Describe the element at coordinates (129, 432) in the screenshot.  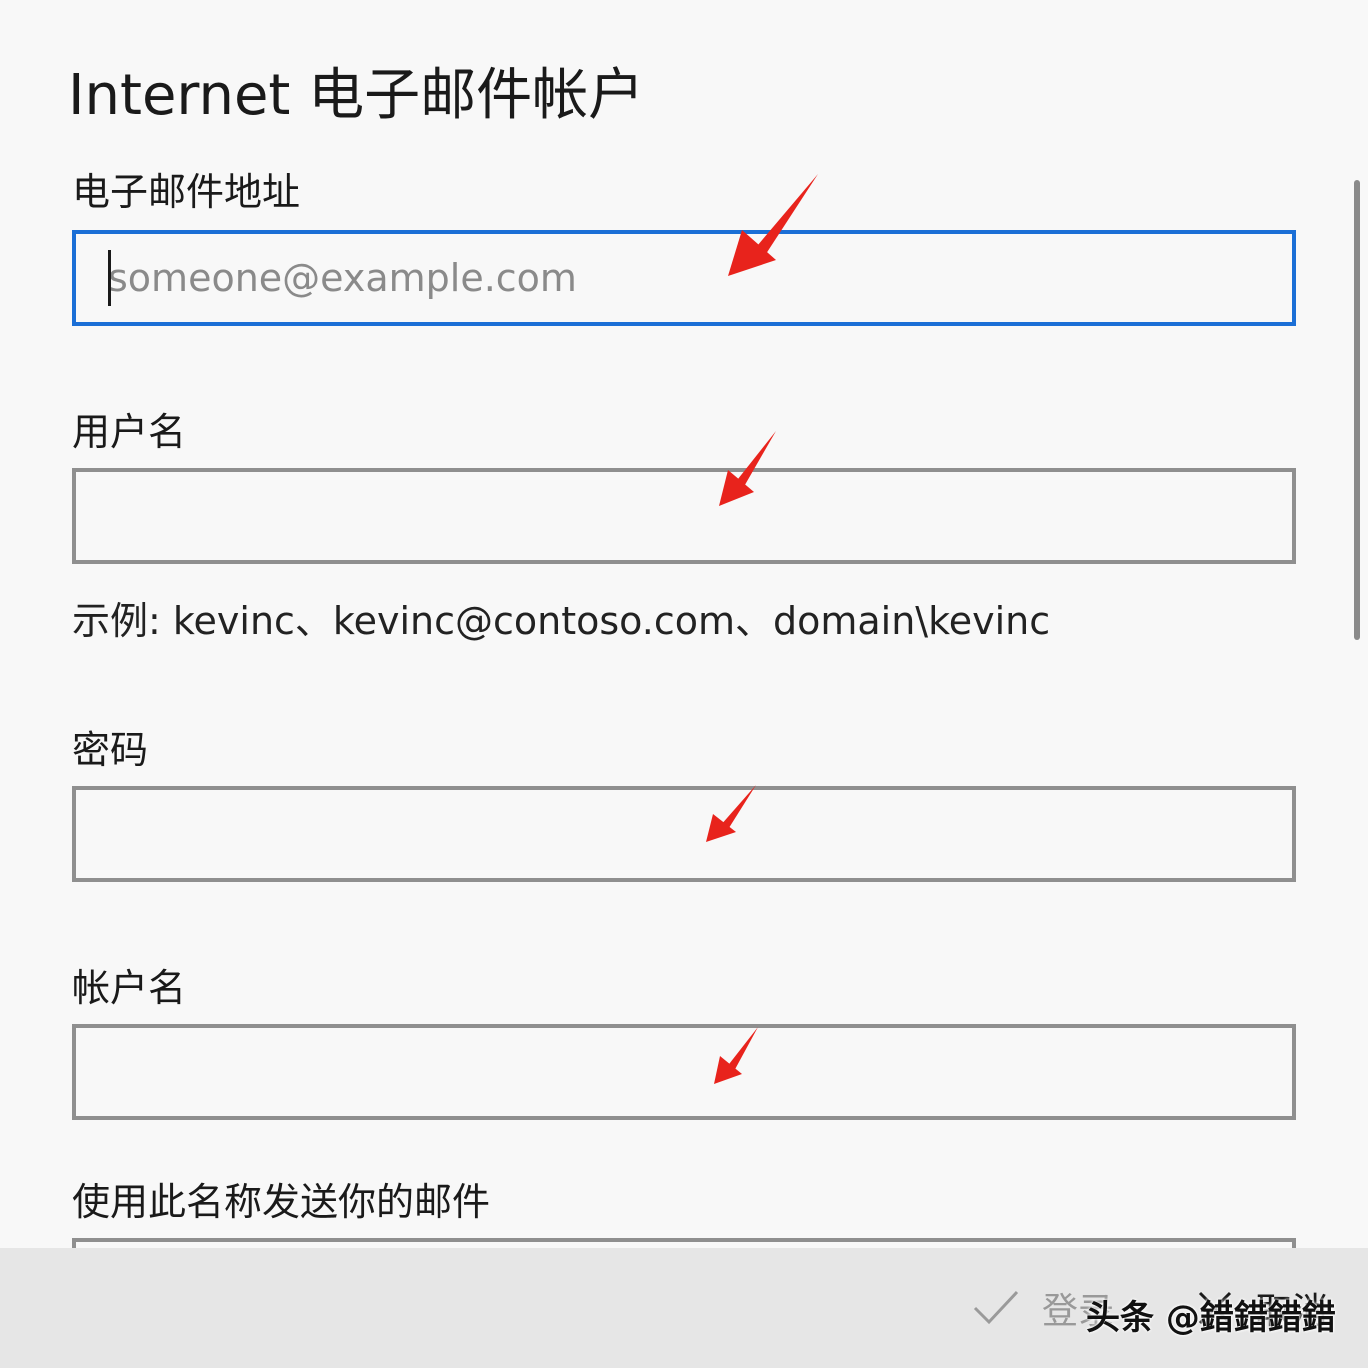
I see `username-label: 用户名` at that location.